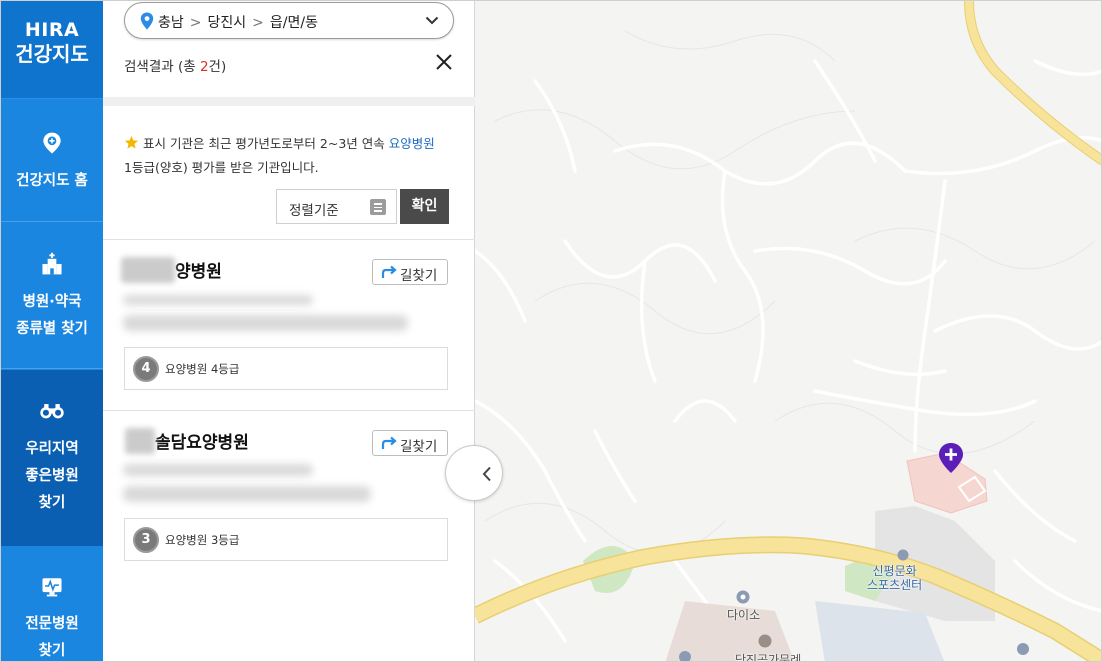 This screenshot has height=662, width=1102. Describe the element at coordinates (743, 614) in the screenshot. I see `map-label-store: 다이소` at that location.